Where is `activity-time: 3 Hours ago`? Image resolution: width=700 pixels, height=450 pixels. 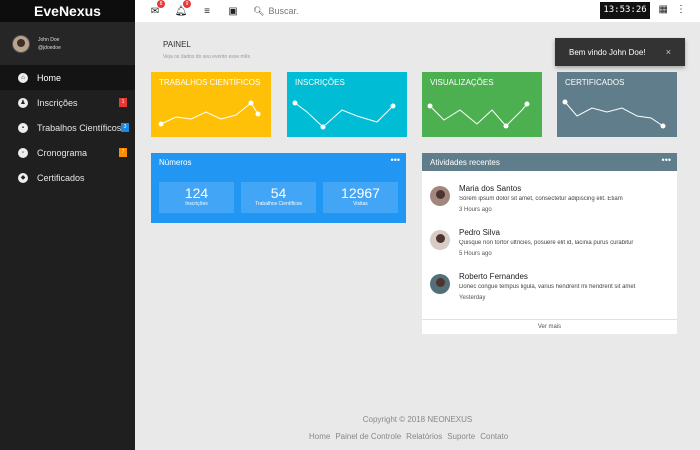 activity-time: 3 Hours ago is located at coordinates (475, 210).